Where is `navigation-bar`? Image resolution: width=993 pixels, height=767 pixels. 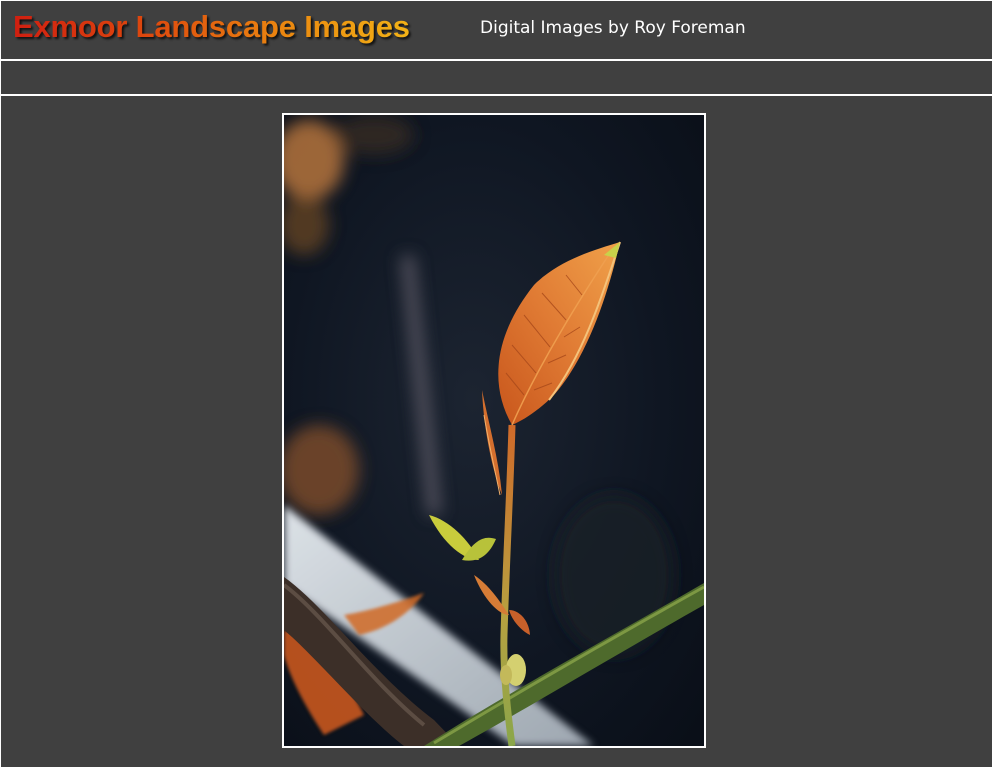 navigation-bar is located at coordinates (496, 78).